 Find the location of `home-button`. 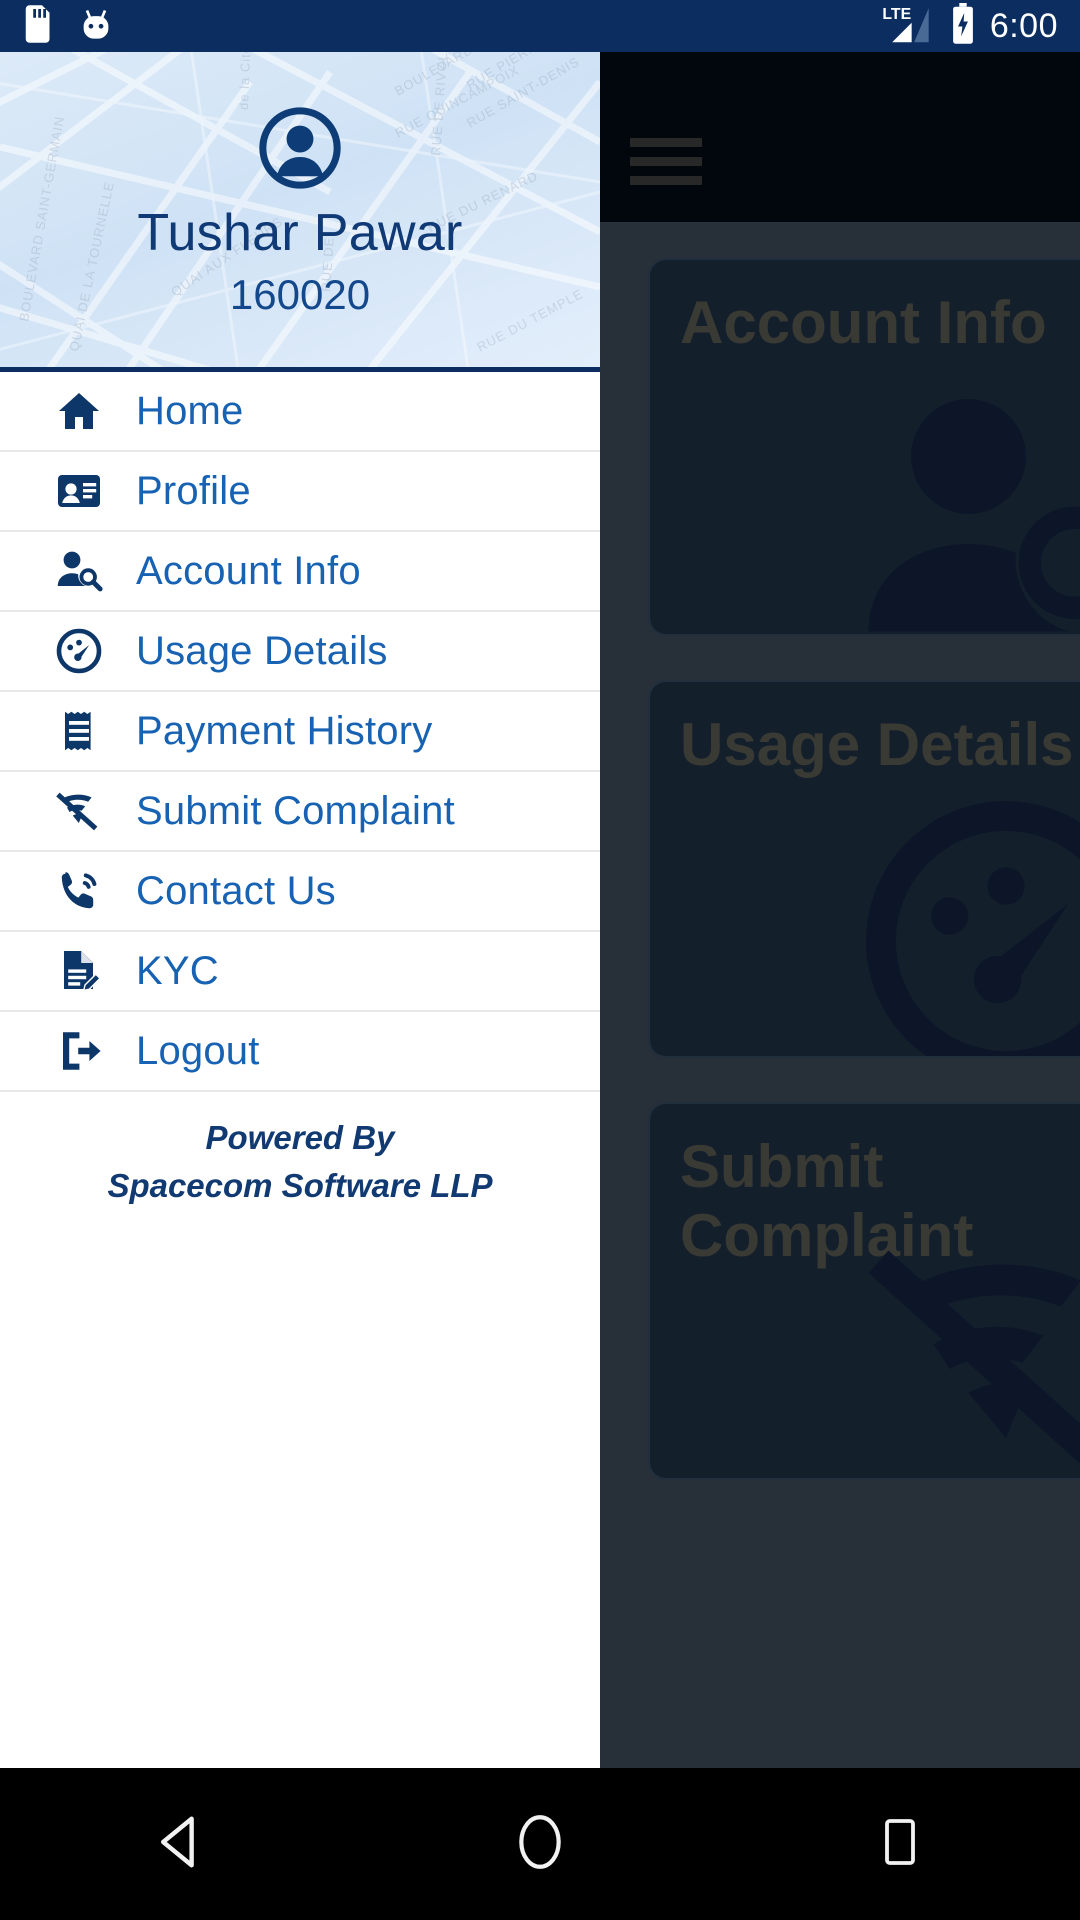

home-button is located at coordinates (540, 1844).